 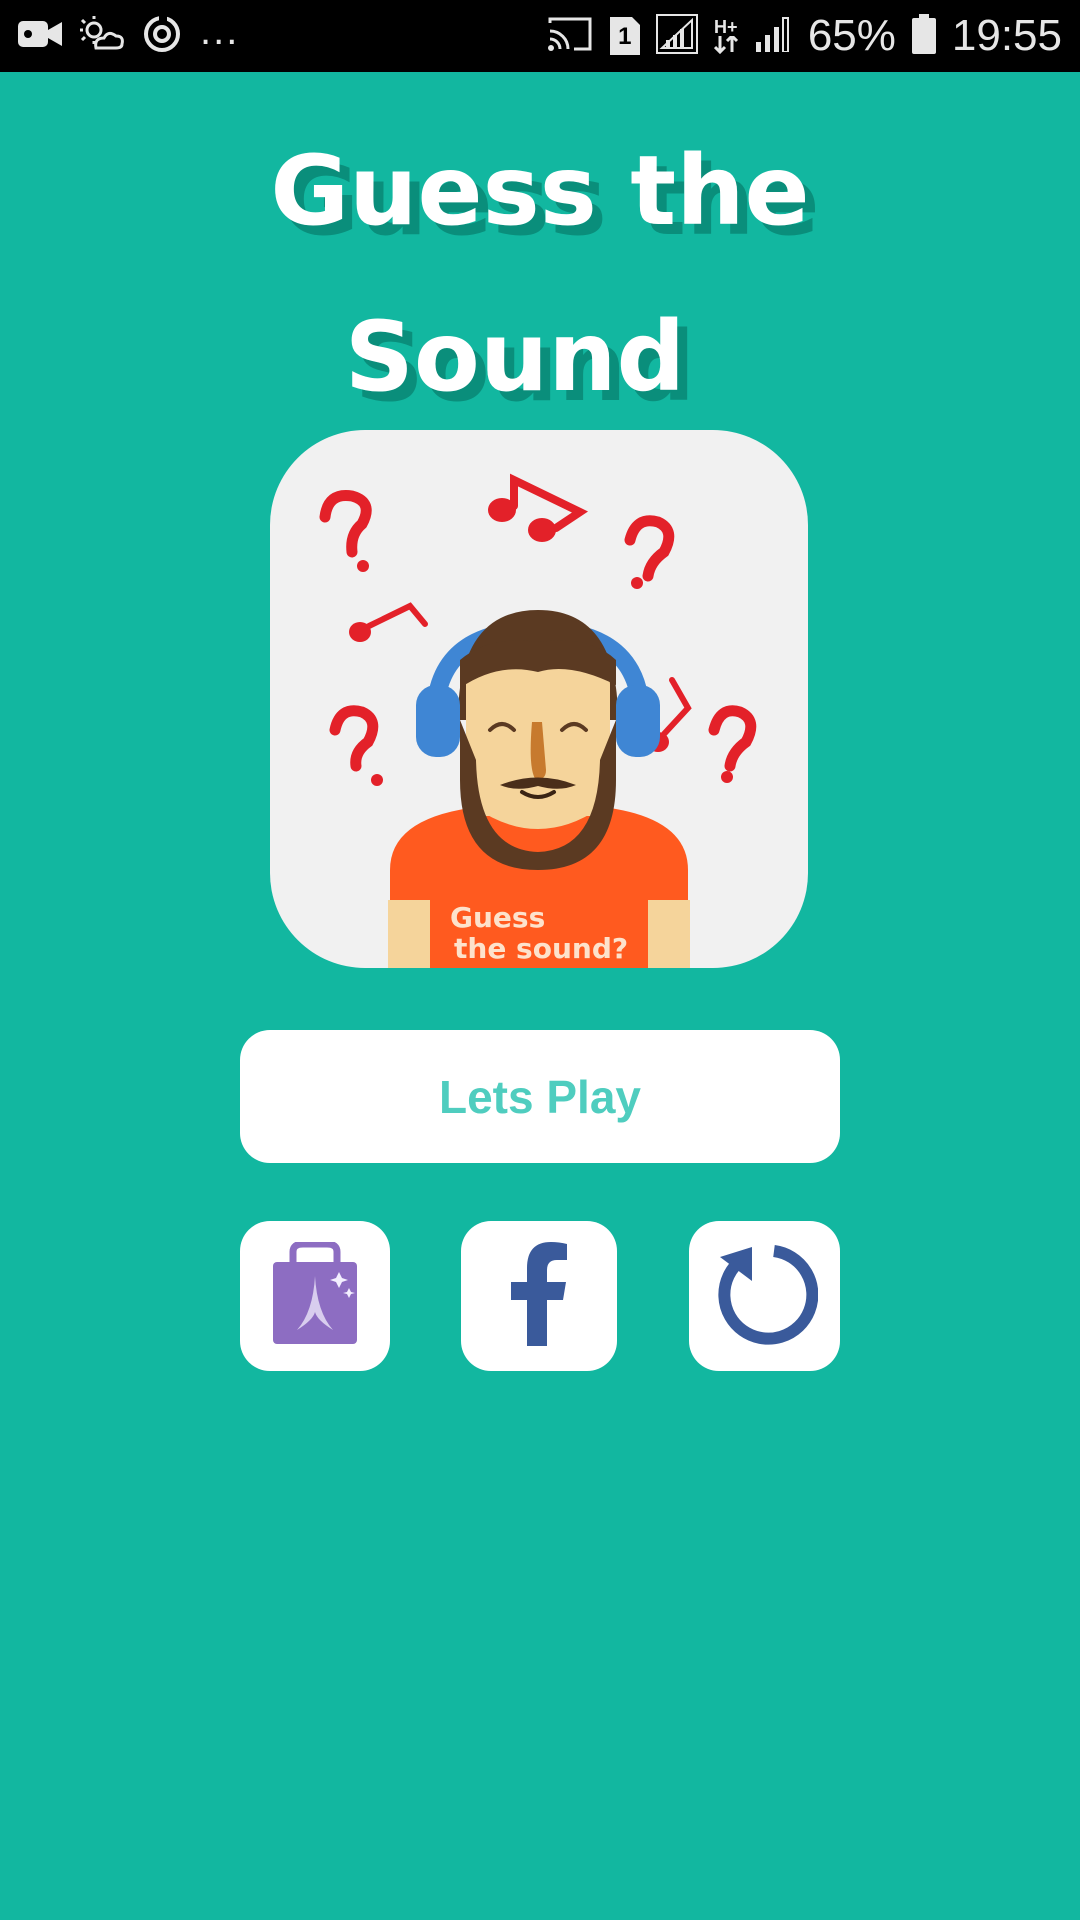 What do you see at coordinates (497, 917) in the screenshot?
I see `shirt-text-line-1: Guess` at bounding box center [497, 917].